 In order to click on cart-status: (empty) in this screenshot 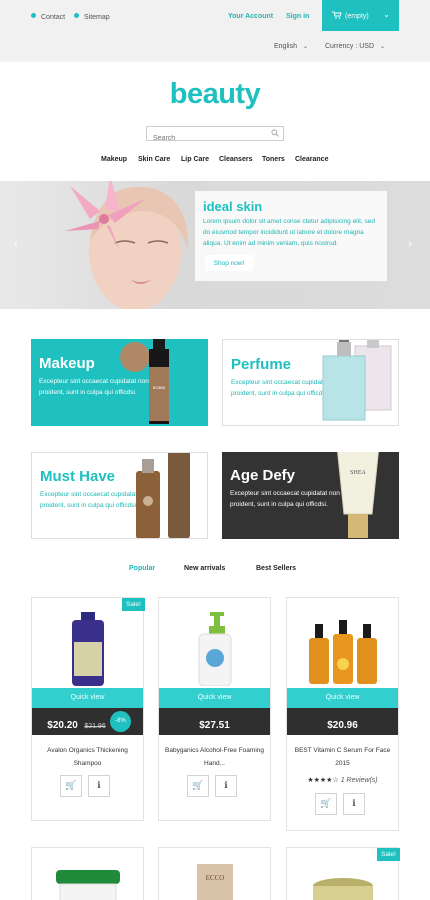, I will do `click(357, 16)`.